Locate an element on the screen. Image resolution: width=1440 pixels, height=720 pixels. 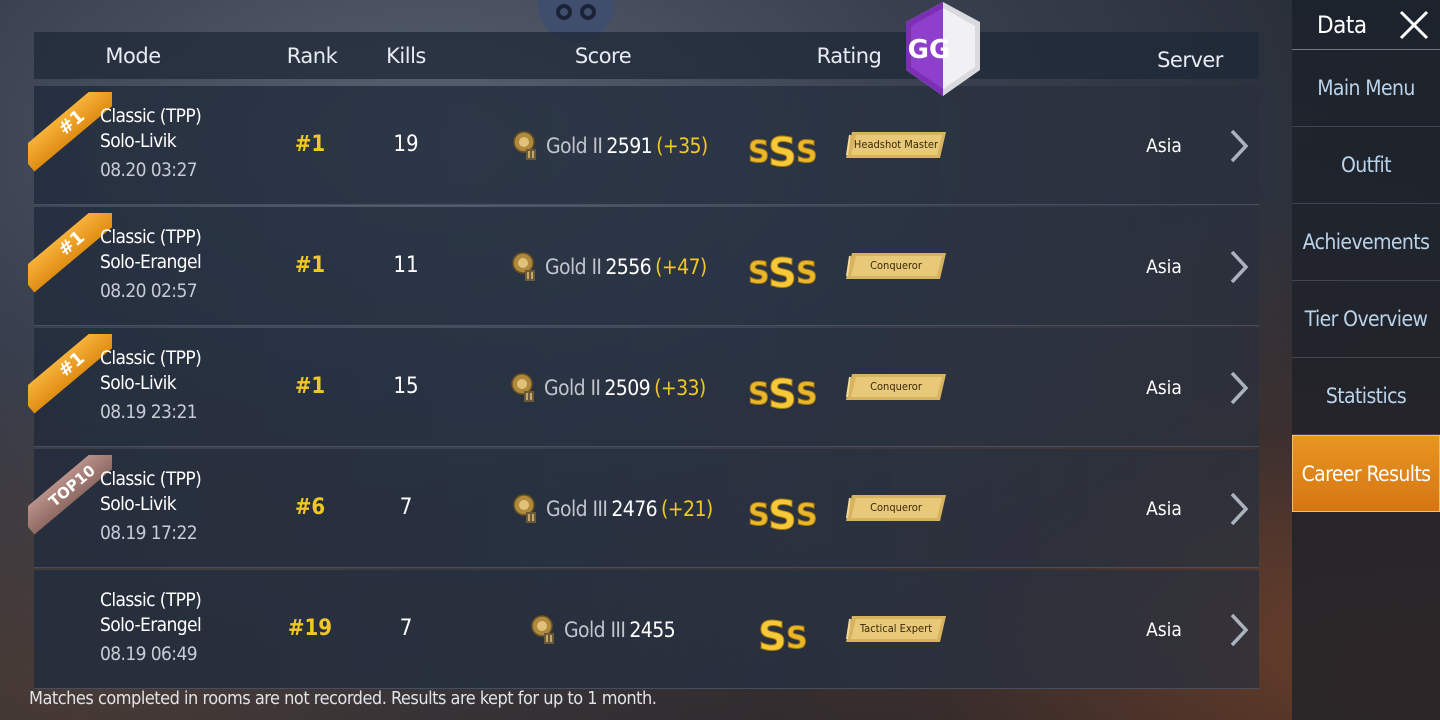
match-score: Gold II 2509 (+33) is located at coordinates (608, 388).